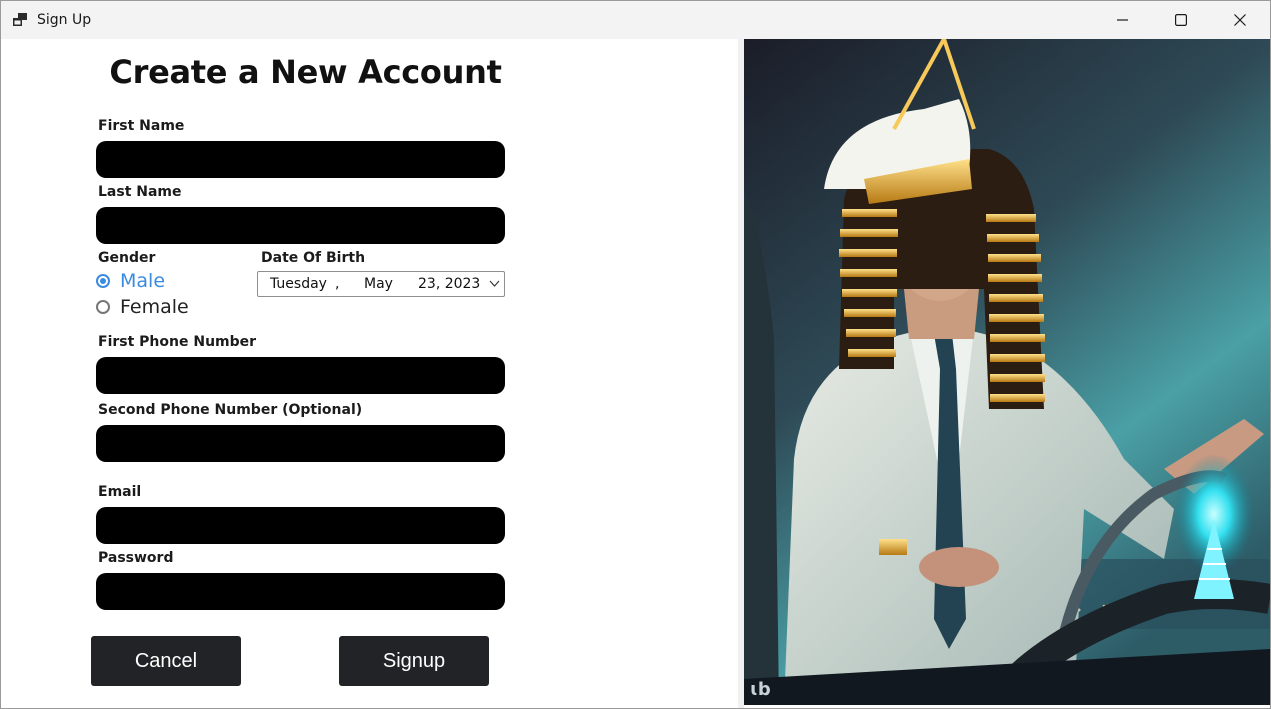  I want to click on last-name-field, so click(300, 225).